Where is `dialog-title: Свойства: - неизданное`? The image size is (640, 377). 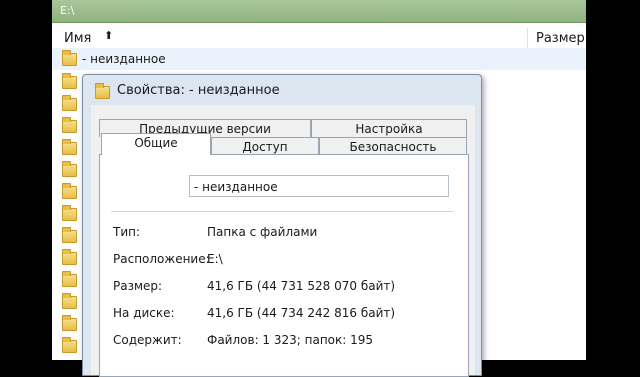
dialog-title: Свойства: - неизданное is located at coordinates (198, 90).